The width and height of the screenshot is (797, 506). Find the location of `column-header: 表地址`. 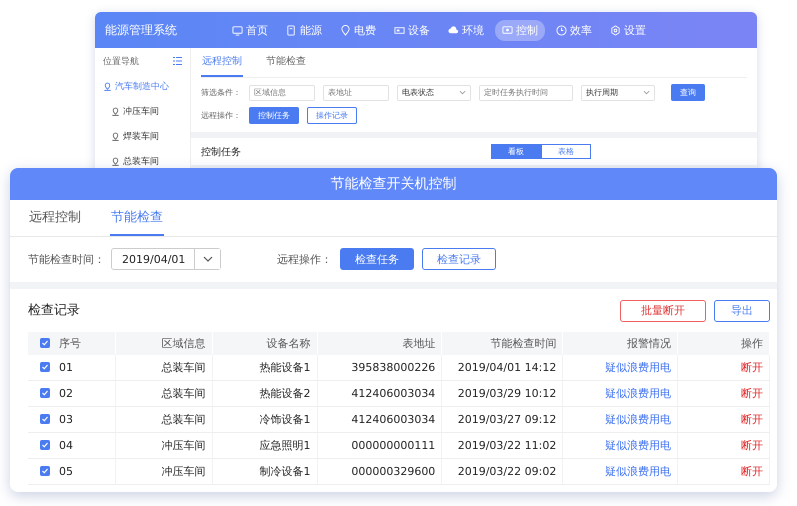

column-header: 表地址 is located at coordinates (419, 343).